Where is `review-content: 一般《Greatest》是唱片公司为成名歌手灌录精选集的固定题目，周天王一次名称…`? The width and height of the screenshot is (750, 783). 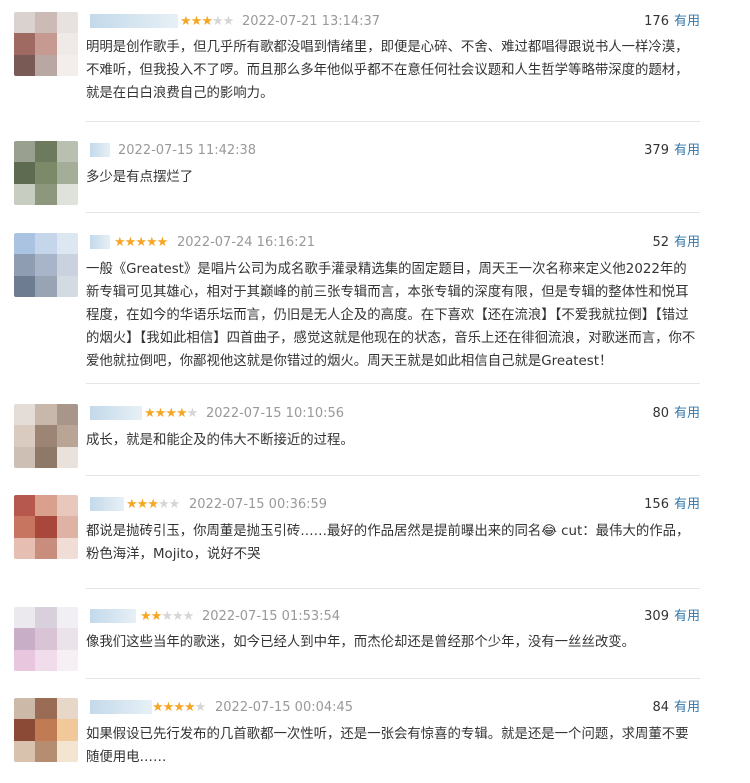
review-content: 一般《Greatest》是唱片公司为成名歌手灌录精选集的固定题目，周天王一次名称… is located at coordinates (391, 315).